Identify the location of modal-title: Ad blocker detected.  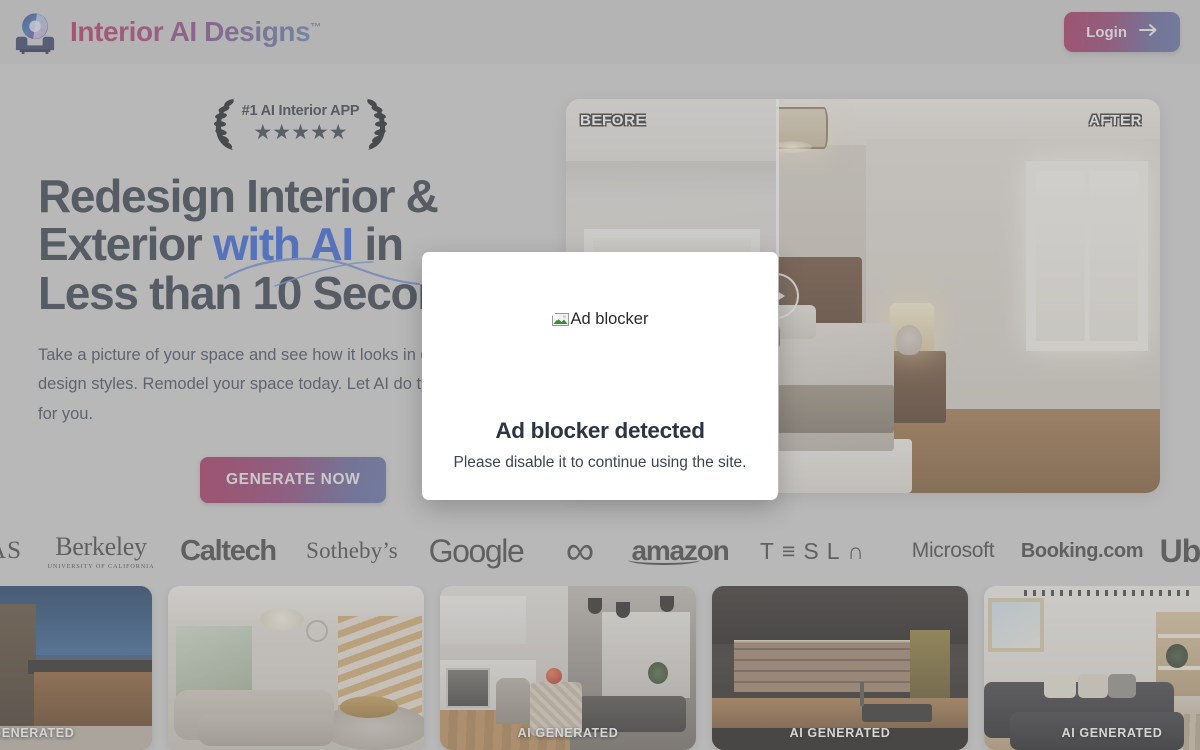
(600, 430).